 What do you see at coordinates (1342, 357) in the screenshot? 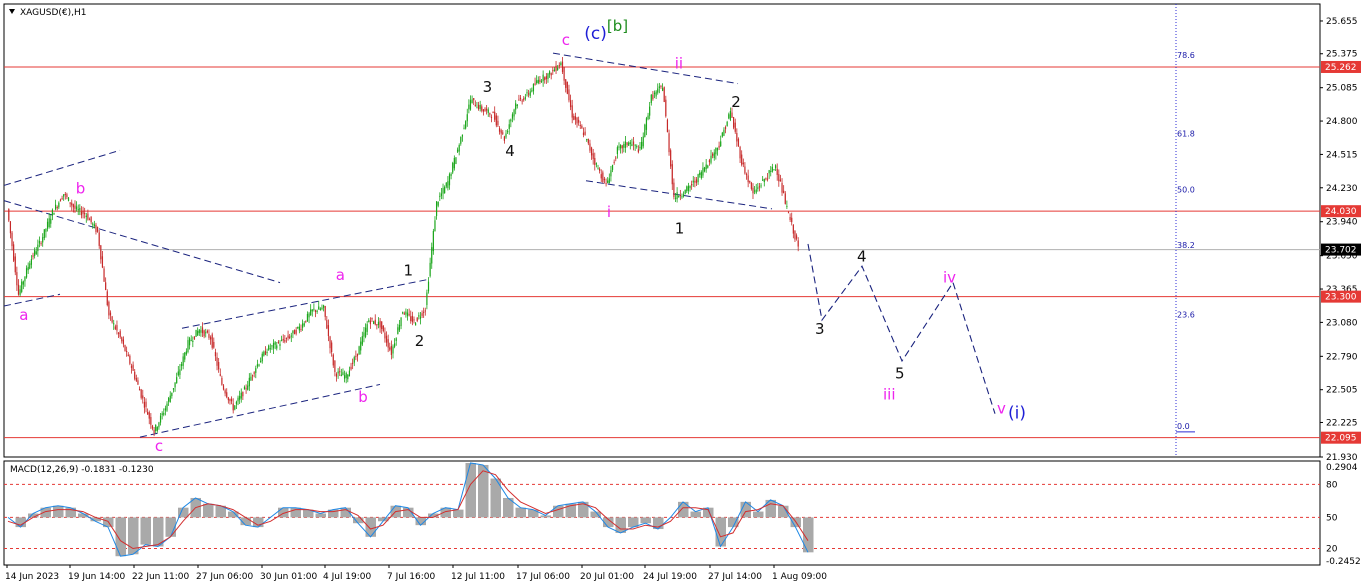
I see `price-tick-label: 22.790` at bounding box center [1342, 357].